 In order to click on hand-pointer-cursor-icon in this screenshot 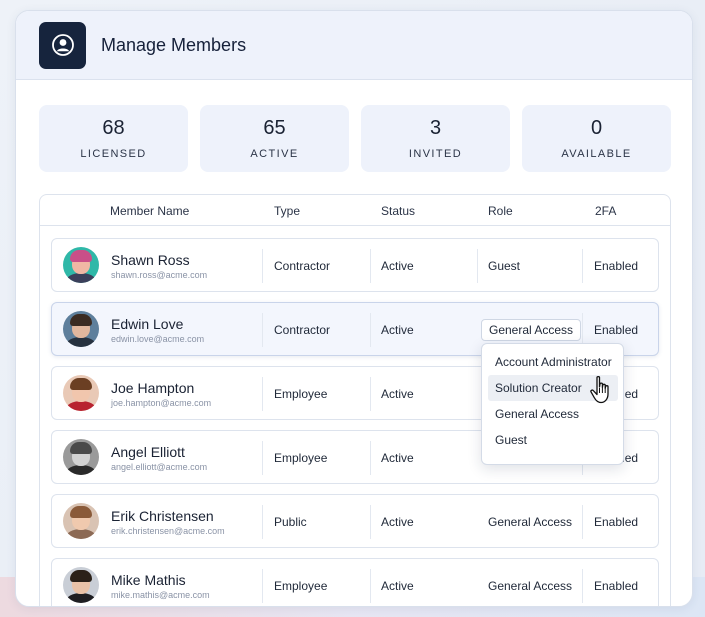, I will do `click(599, 389)`.